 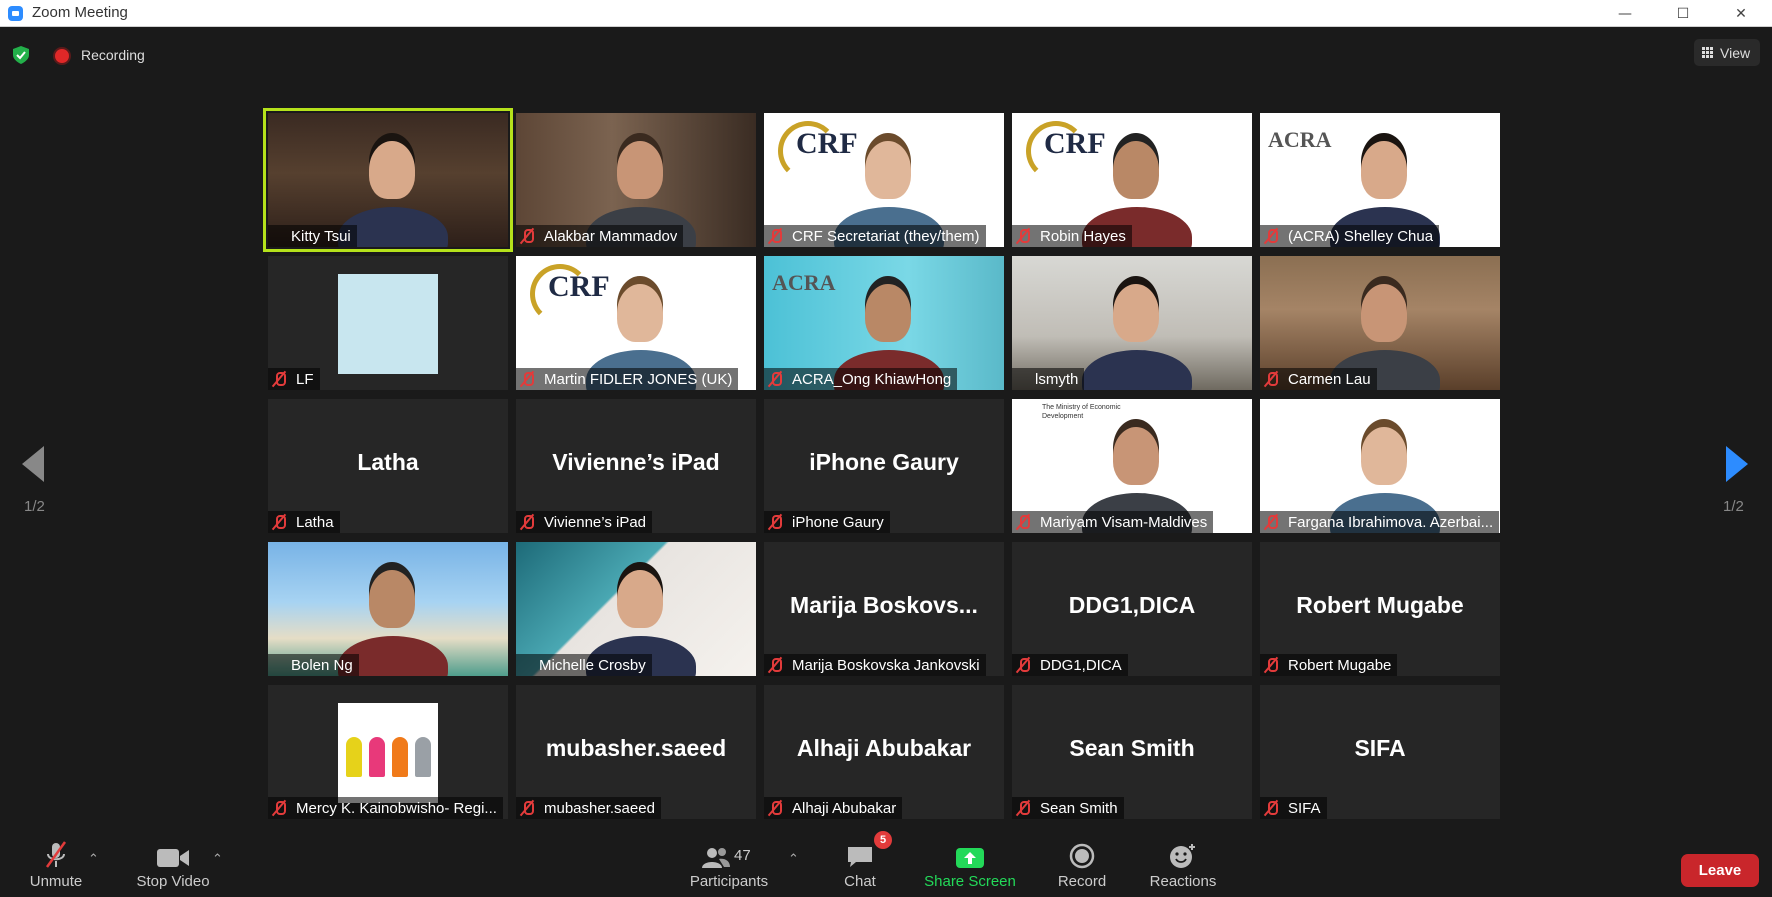 I want to click on participant-name-label: mubasher.saeed, so click(x=588, y=808).